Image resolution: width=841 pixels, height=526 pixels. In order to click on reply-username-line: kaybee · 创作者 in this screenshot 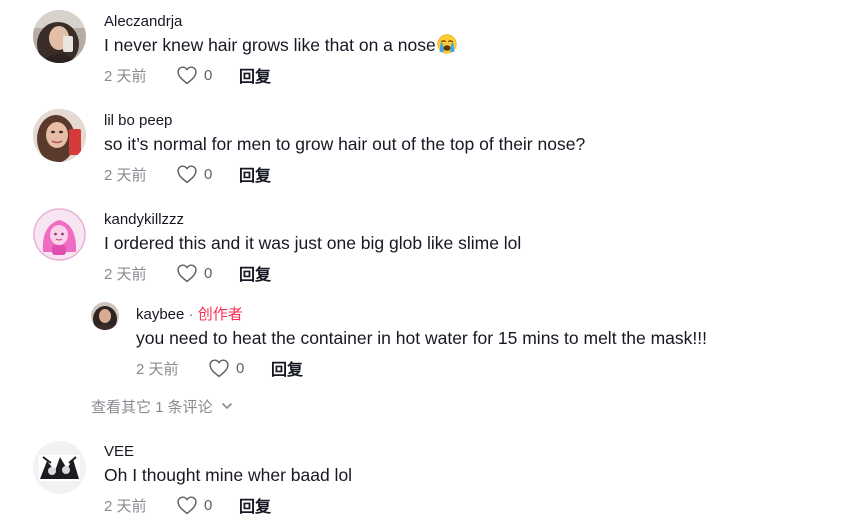, I will do `click(189, 315)`.